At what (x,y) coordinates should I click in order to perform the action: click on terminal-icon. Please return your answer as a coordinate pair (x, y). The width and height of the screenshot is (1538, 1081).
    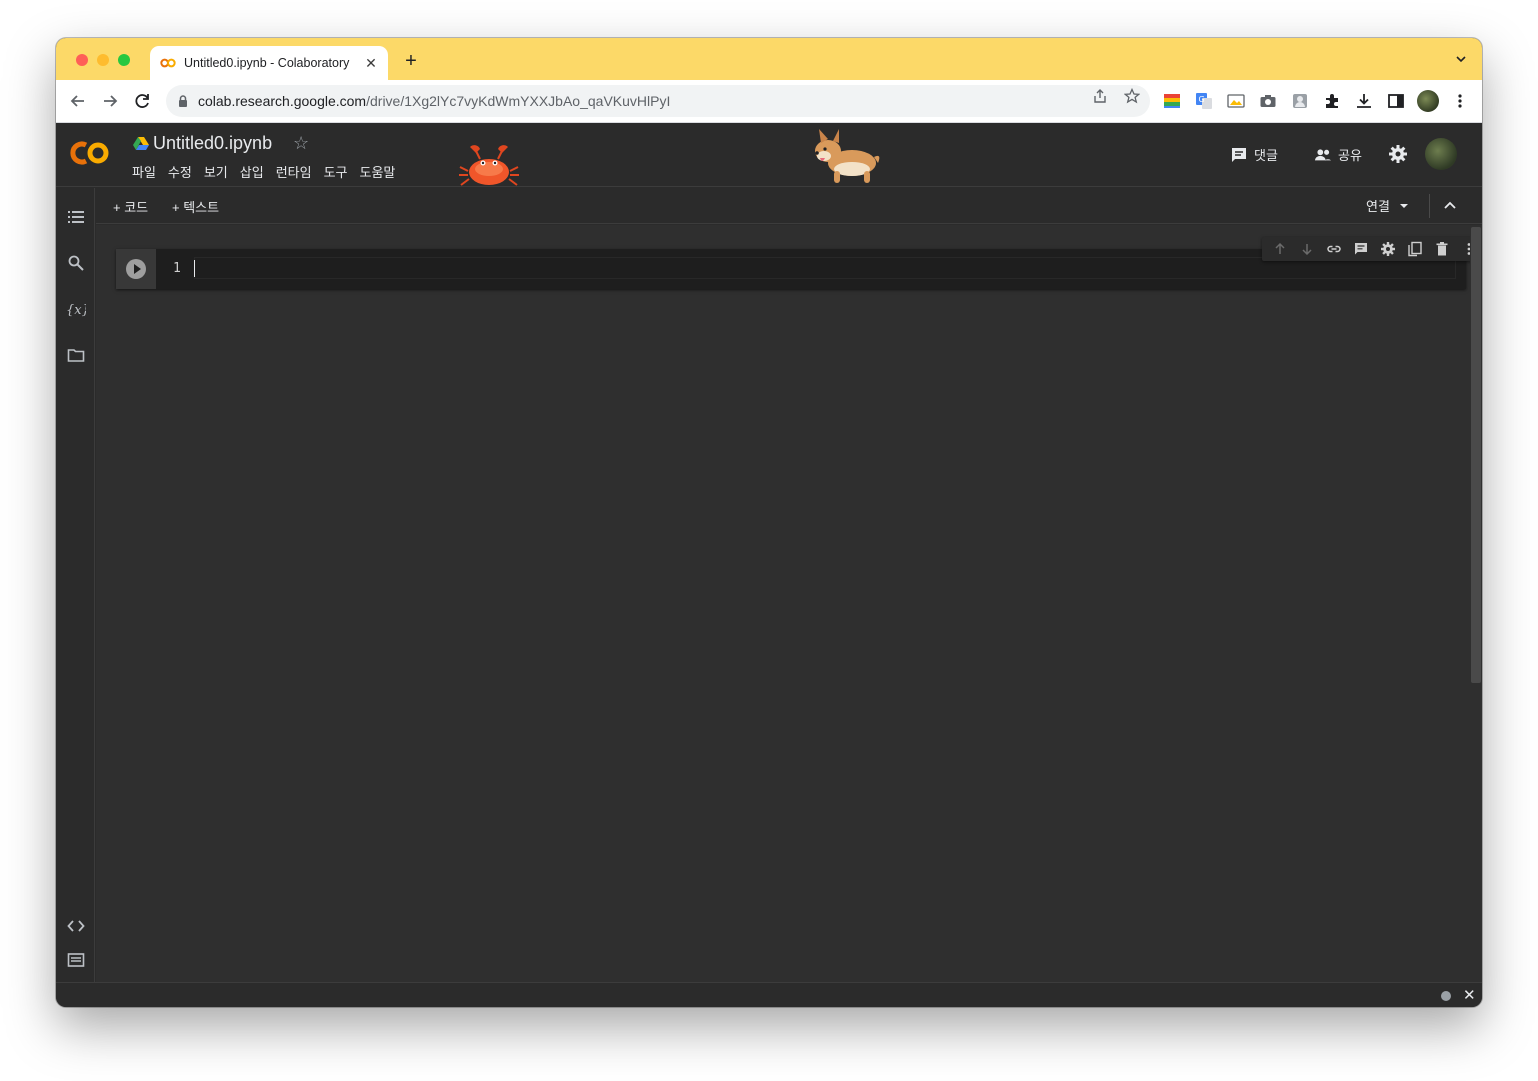
    Looking at the image, I should click on (76, 960).